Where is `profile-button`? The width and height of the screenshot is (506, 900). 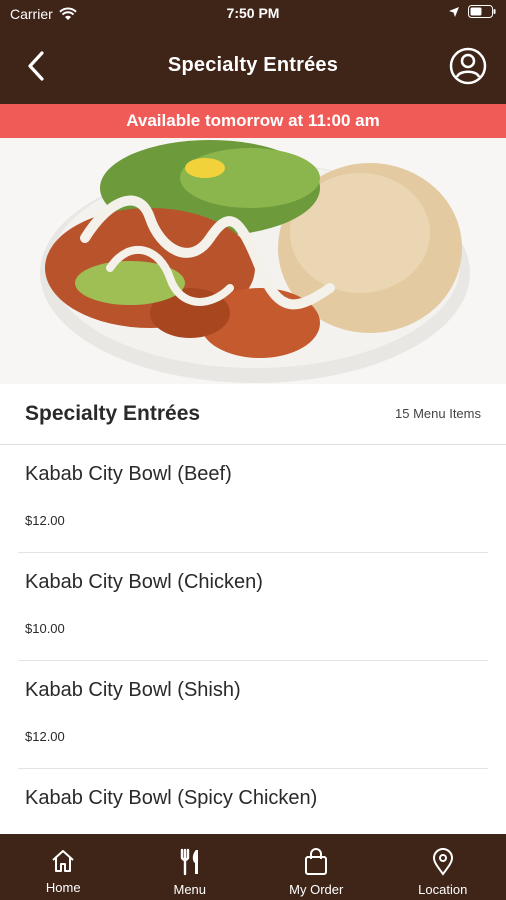 profile-button is located at coordinates (468, 66).